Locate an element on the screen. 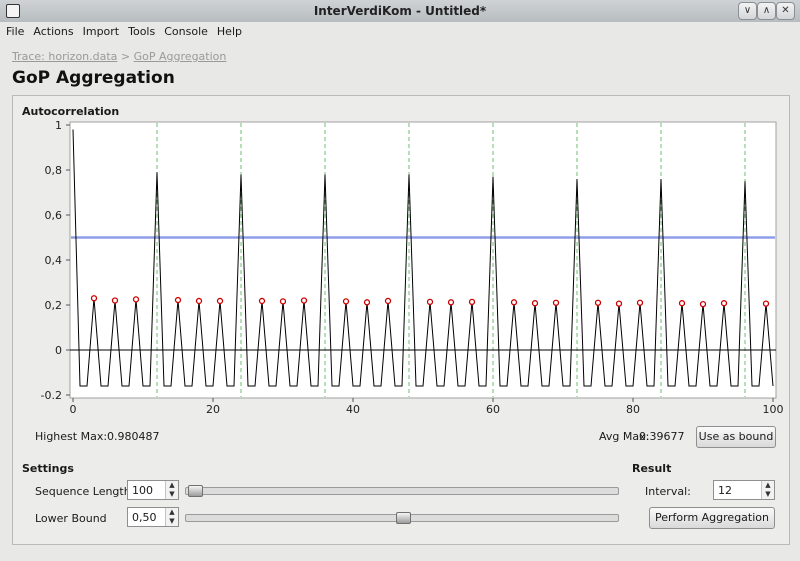 This screenshot has height=561, width=800. interval-spinbox: 12 ▲ ▼ is located at coordinates (744, 490).